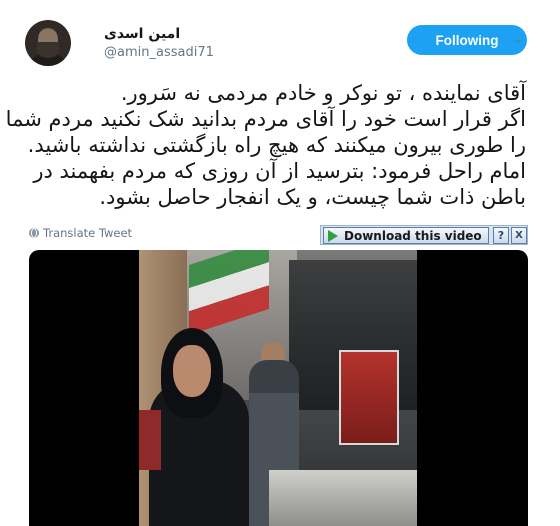 This screenshot has width=560, height=526. Describe the element at coordinates (501, 235) in the screenshot. I see `help-button: ?` at that location.